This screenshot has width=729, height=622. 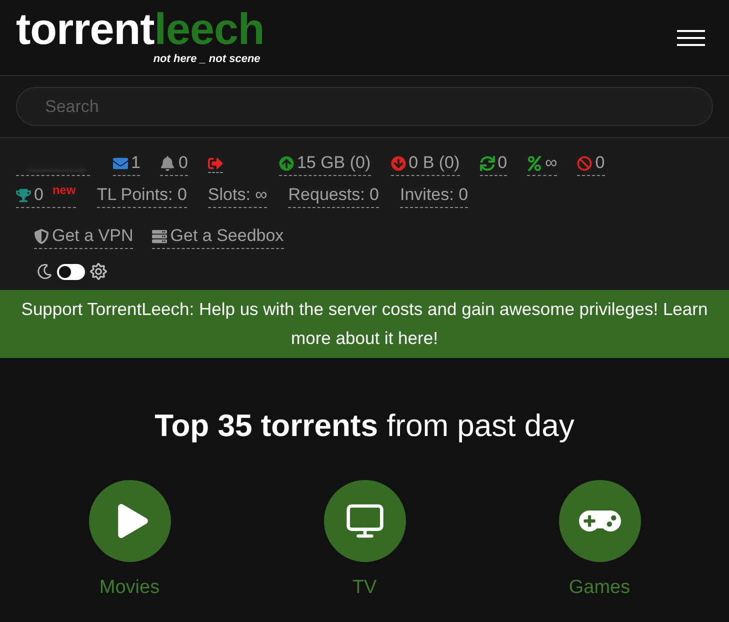 What do you see at coordinates (98, 271) in the screenshot?
I see `sun-icon` at bounding box center [98, 271].